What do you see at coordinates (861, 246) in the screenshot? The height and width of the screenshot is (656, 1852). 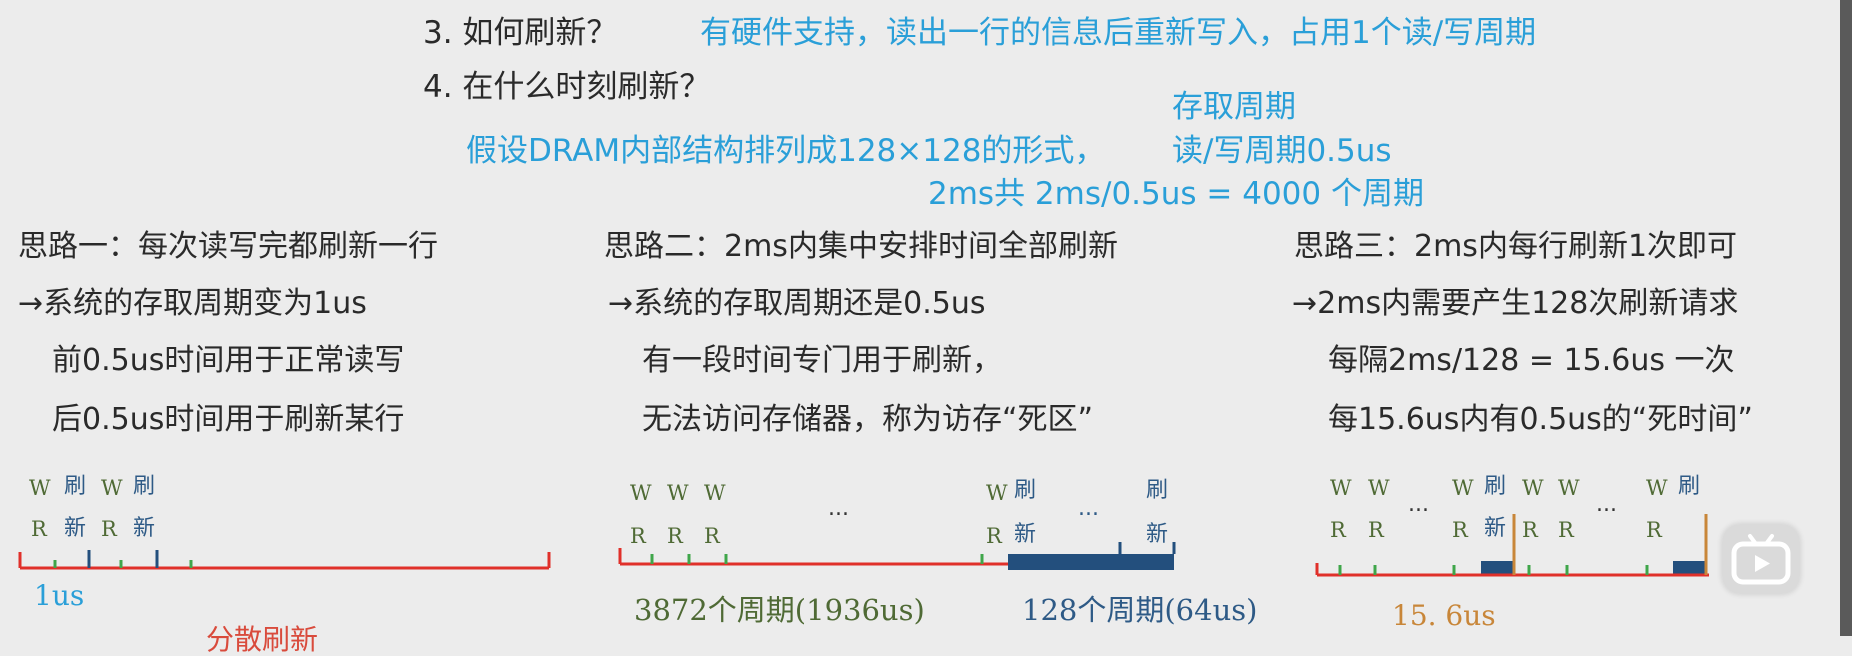 I see `approach-2-title: 思路二：2ms内集中安排时间全部刷新` at bounding box center [861, 246].